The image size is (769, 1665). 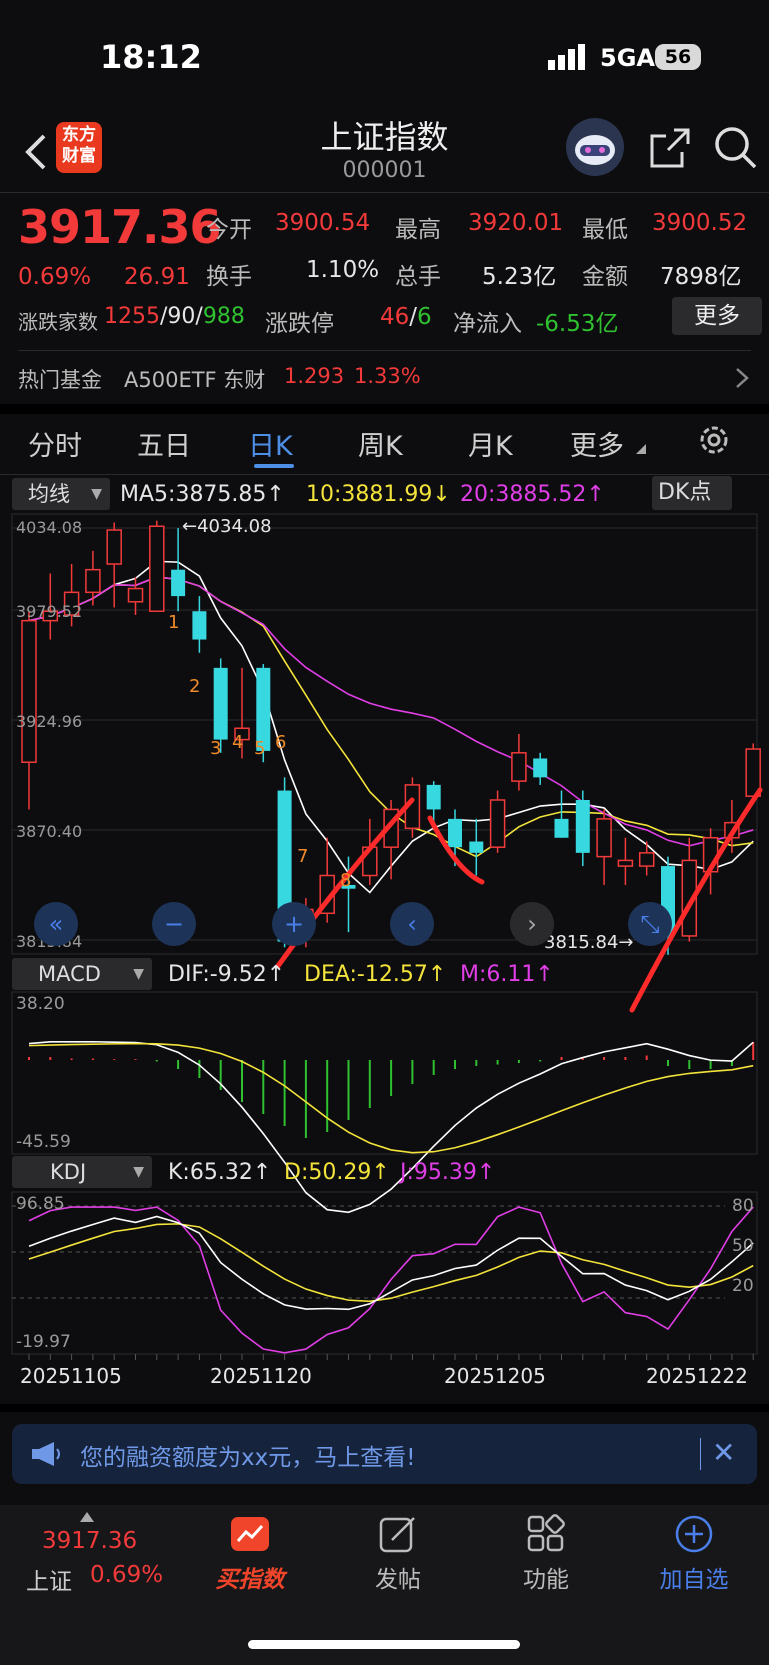 I want to click on td-label: 4, so click(x=238, y=742).